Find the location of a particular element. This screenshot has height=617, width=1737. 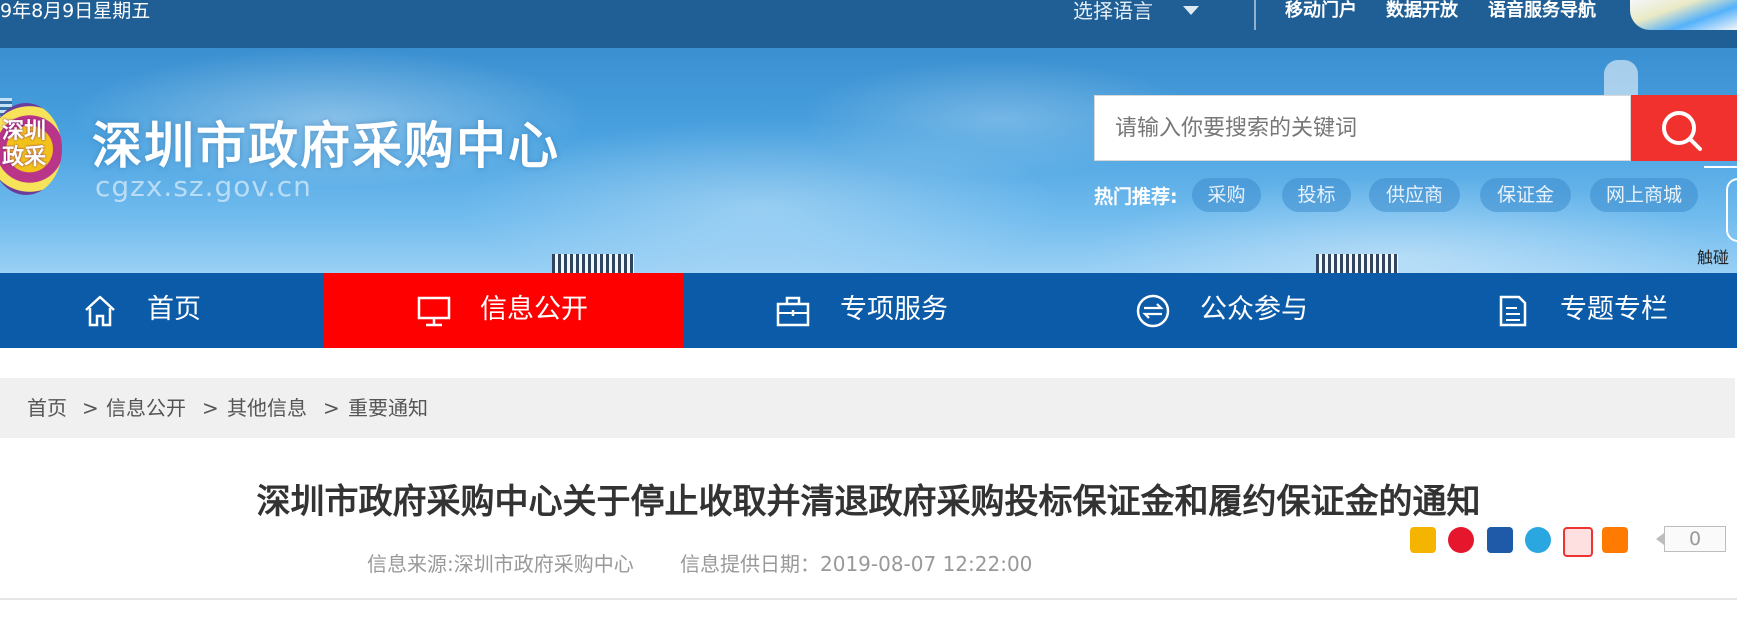

hot-recommend-label: 热门推荐: is located at coordinates (1136, 197).